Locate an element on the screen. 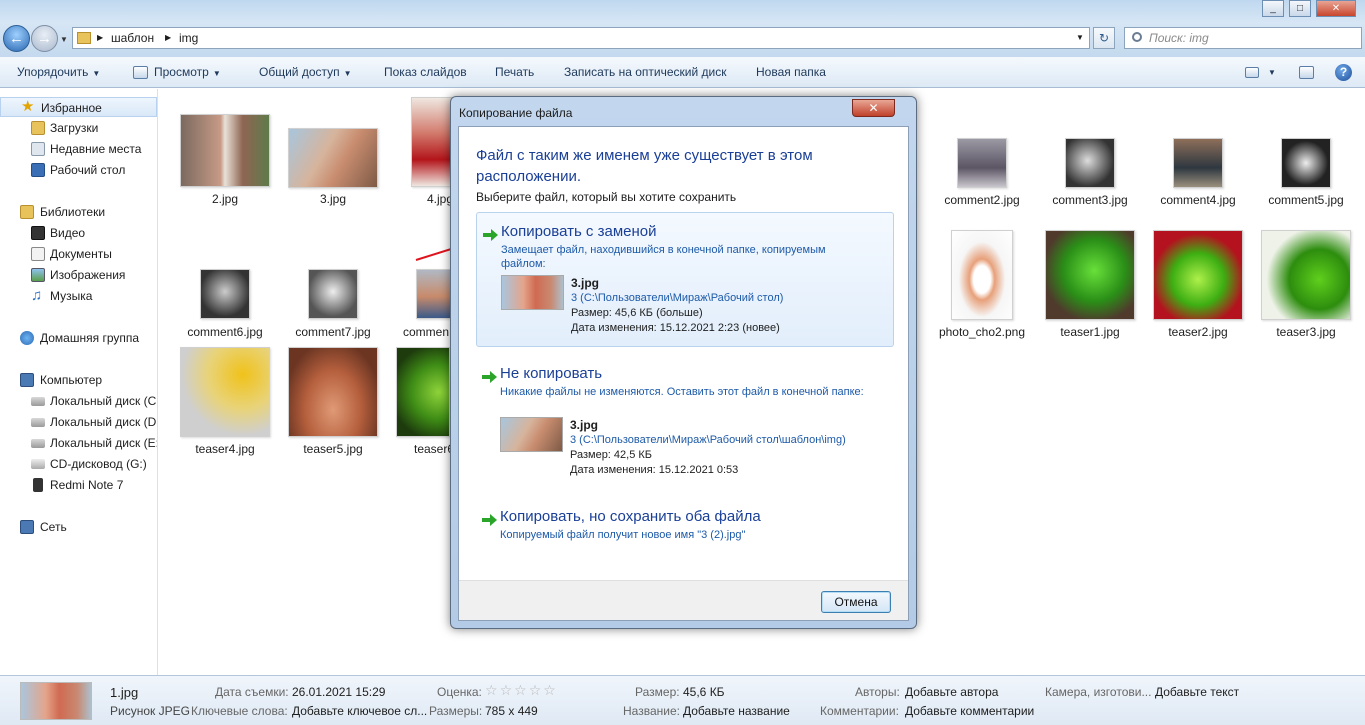 This screenshot has height=725, width=1365. option-title: Копировать с заменой is located at coordinates (579, 231).